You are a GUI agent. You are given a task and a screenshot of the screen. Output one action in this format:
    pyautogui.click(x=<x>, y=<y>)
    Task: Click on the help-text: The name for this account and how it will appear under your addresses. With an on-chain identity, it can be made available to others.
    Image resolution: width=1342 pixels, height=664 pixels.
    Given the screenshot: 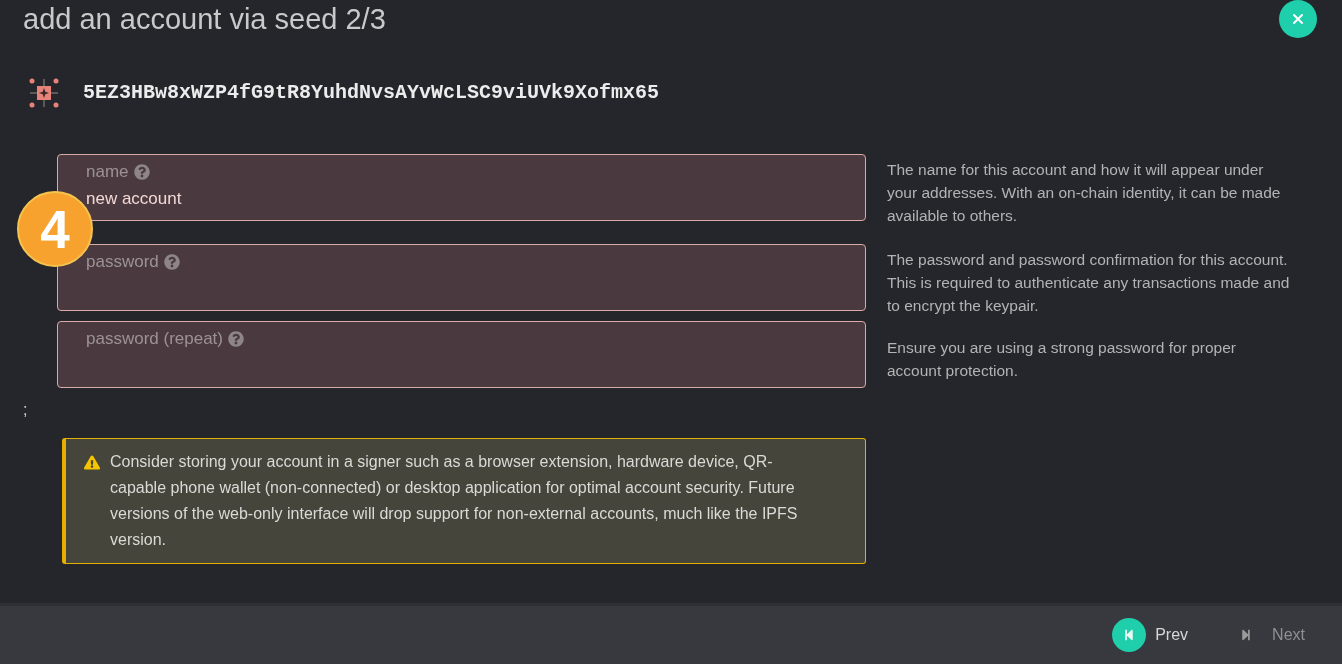 What is the action you would take?
    pyautogui.click(x=1084, y=193)
    